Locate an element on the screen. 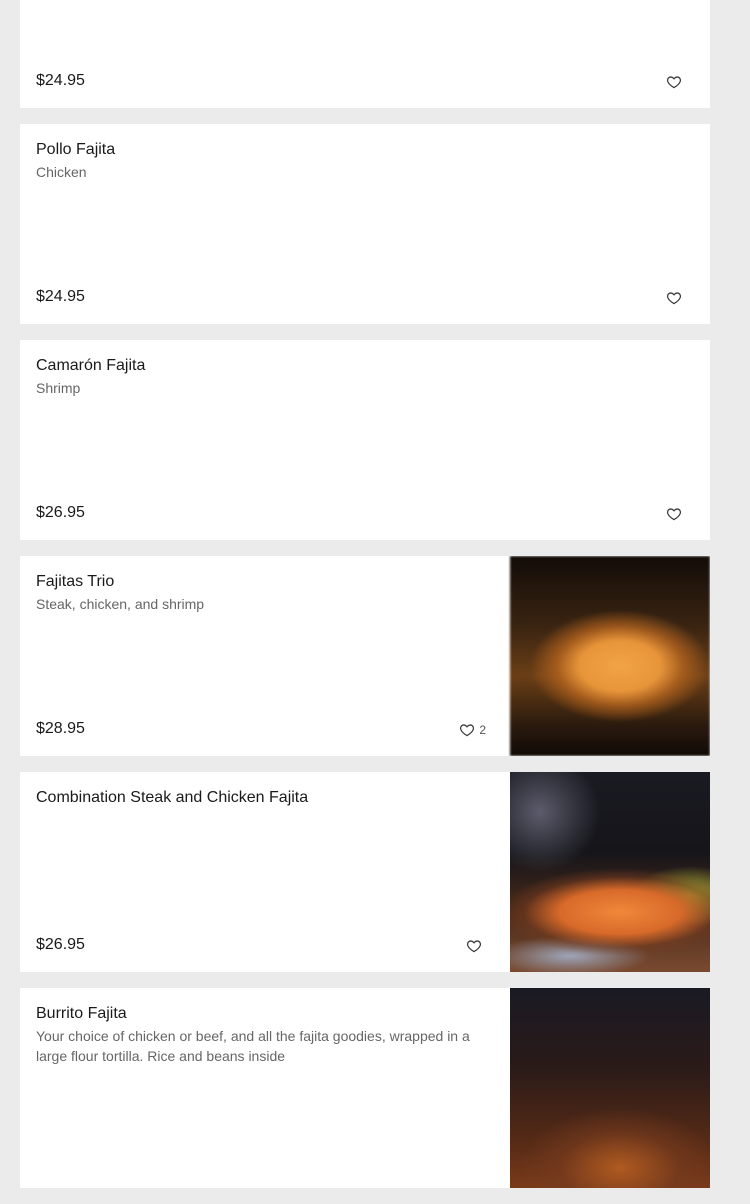 The width and height of the screenshot is (750, 1204). combination-fajita-photo is located at coordinates (610, 872).